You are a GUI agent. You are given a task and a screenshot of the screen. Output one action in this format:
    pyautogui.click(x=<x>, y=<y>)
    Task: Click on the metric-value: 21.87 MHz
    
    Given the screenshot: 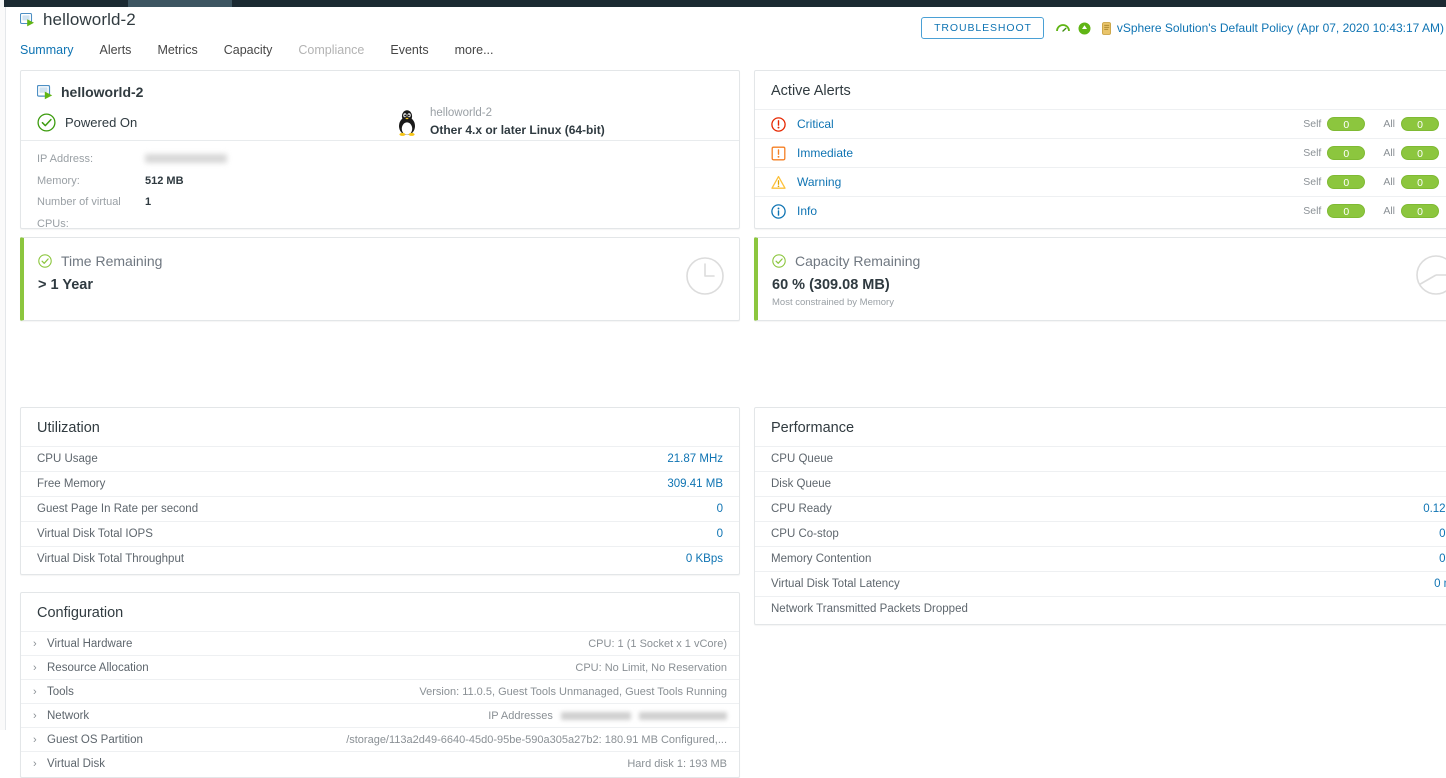 What is the action you would take?
    pyautogui.click(x=695, y=459)
    